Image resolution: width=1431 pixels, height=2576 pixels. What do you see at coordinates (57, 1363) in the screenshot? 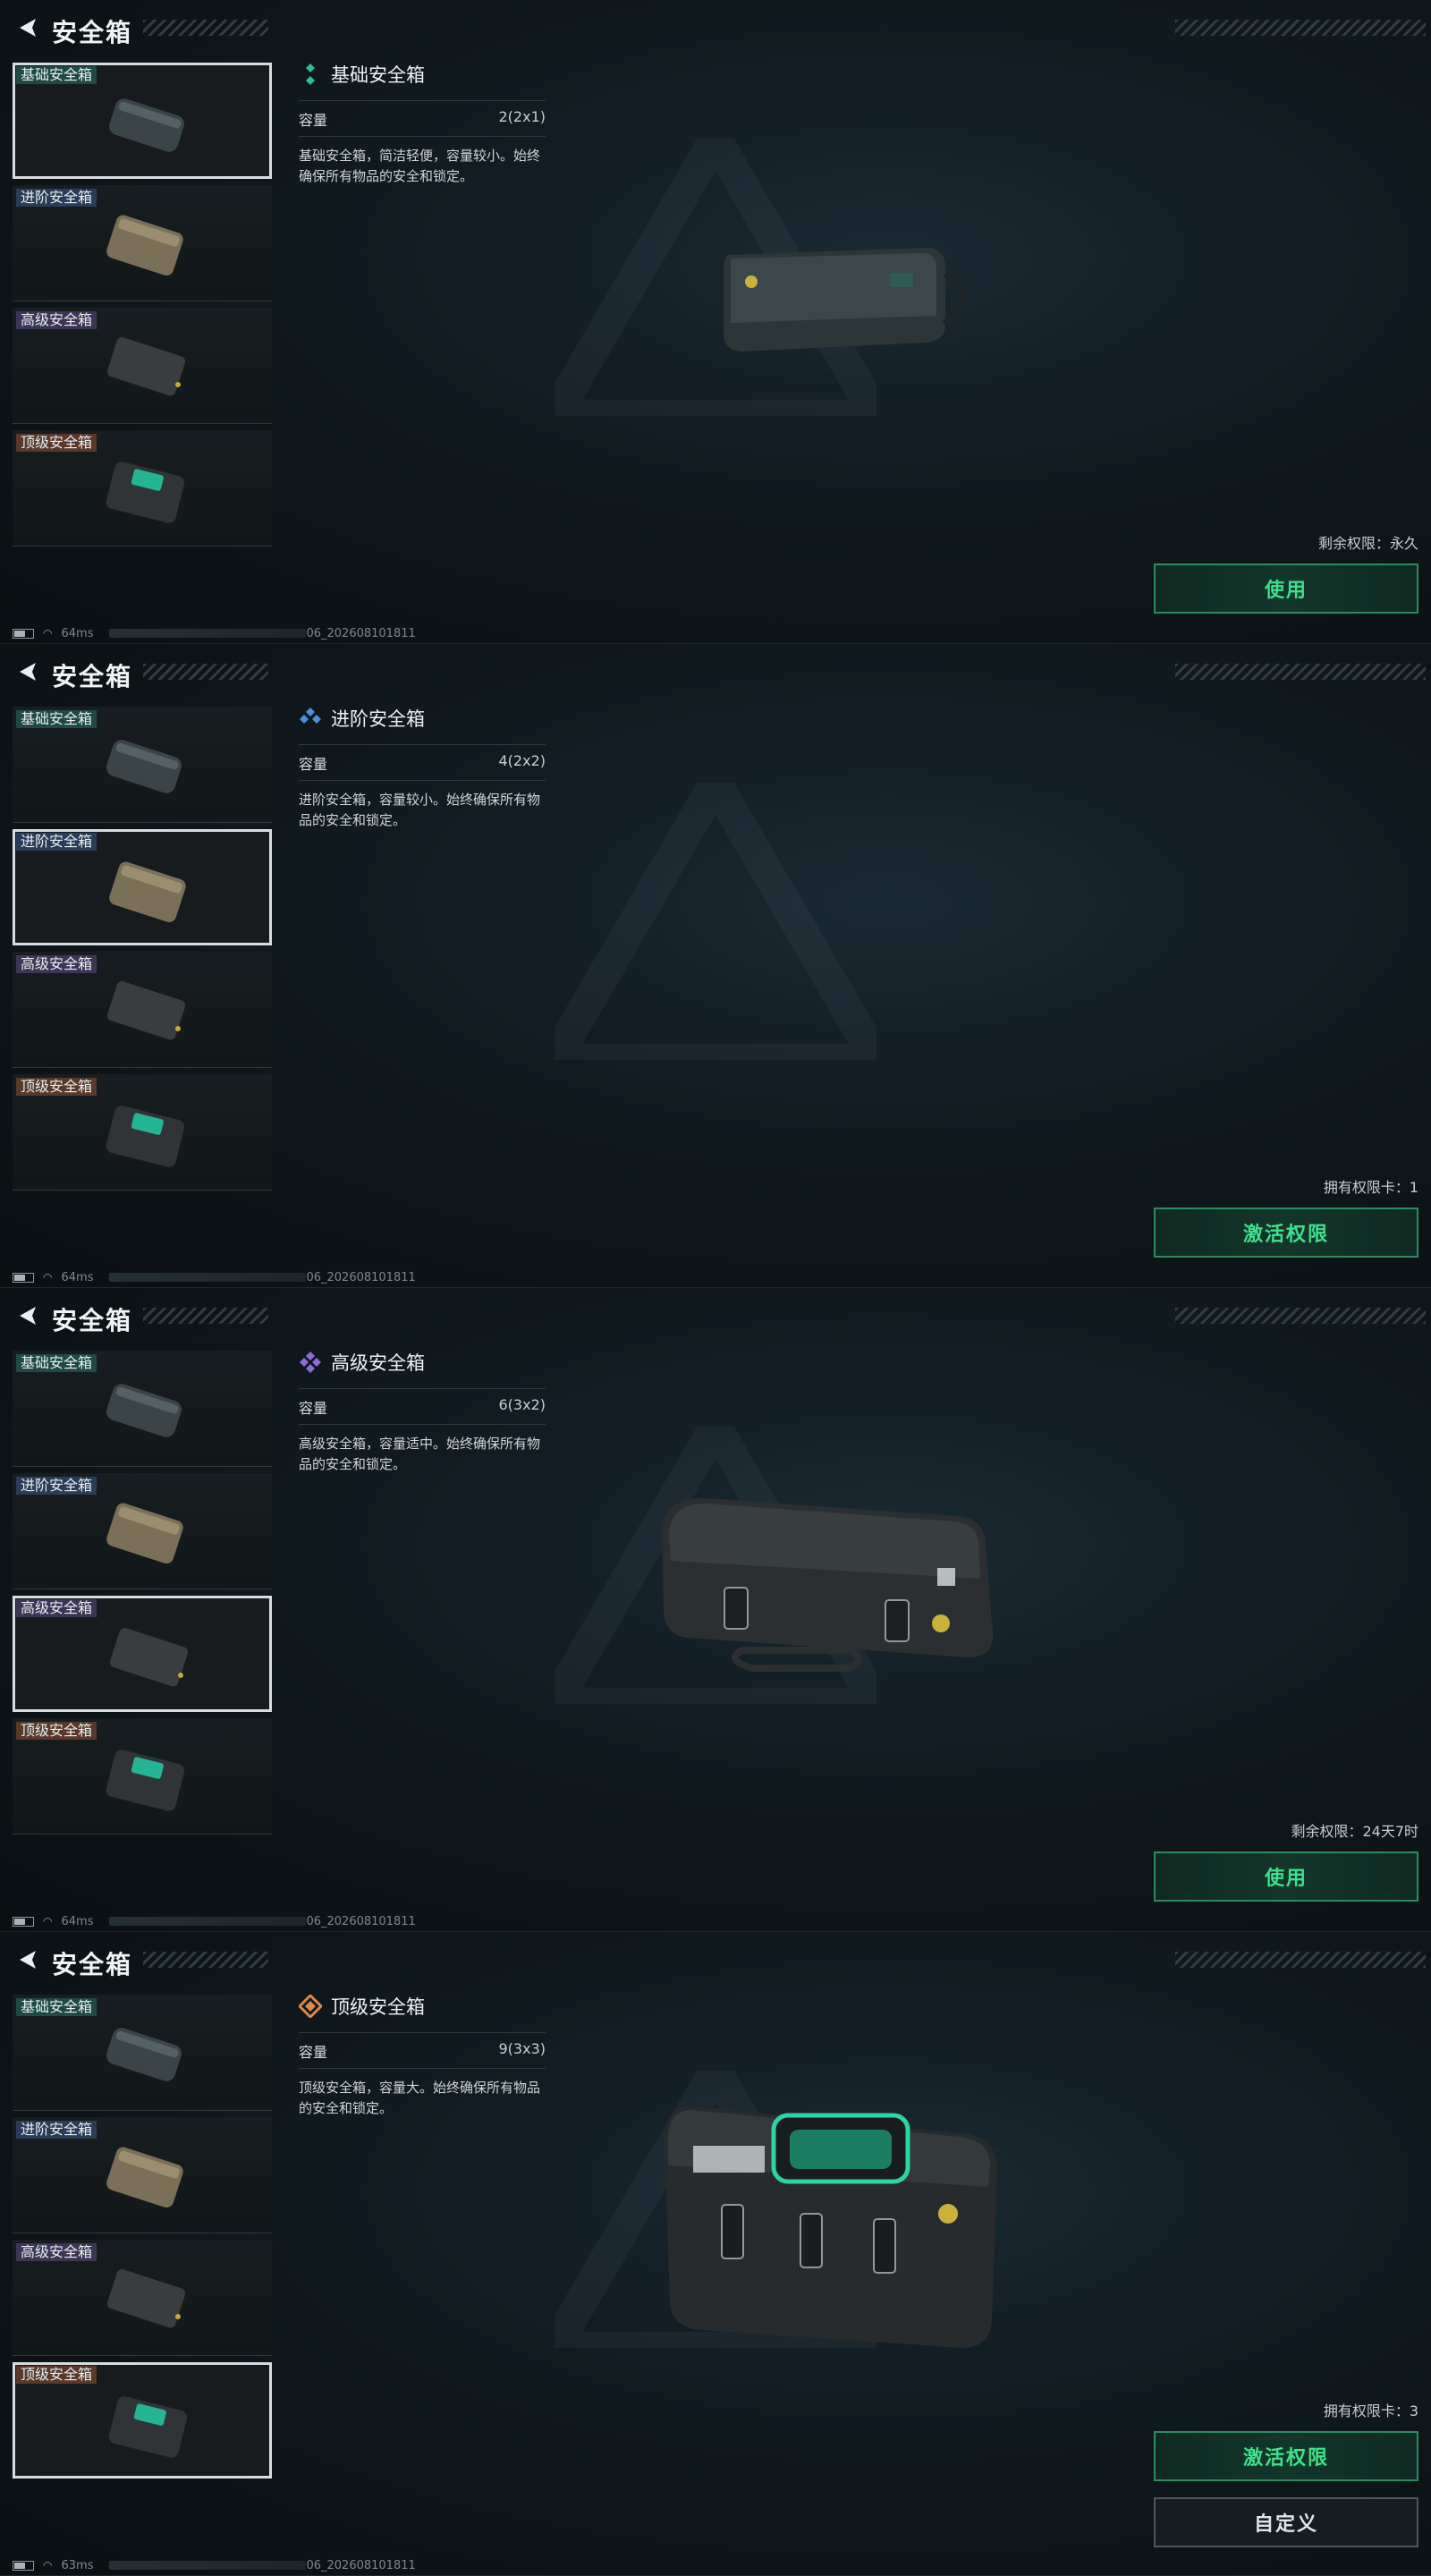
I see `box-tag-label: 基础安全箱` at bounding box center [57, 1363].